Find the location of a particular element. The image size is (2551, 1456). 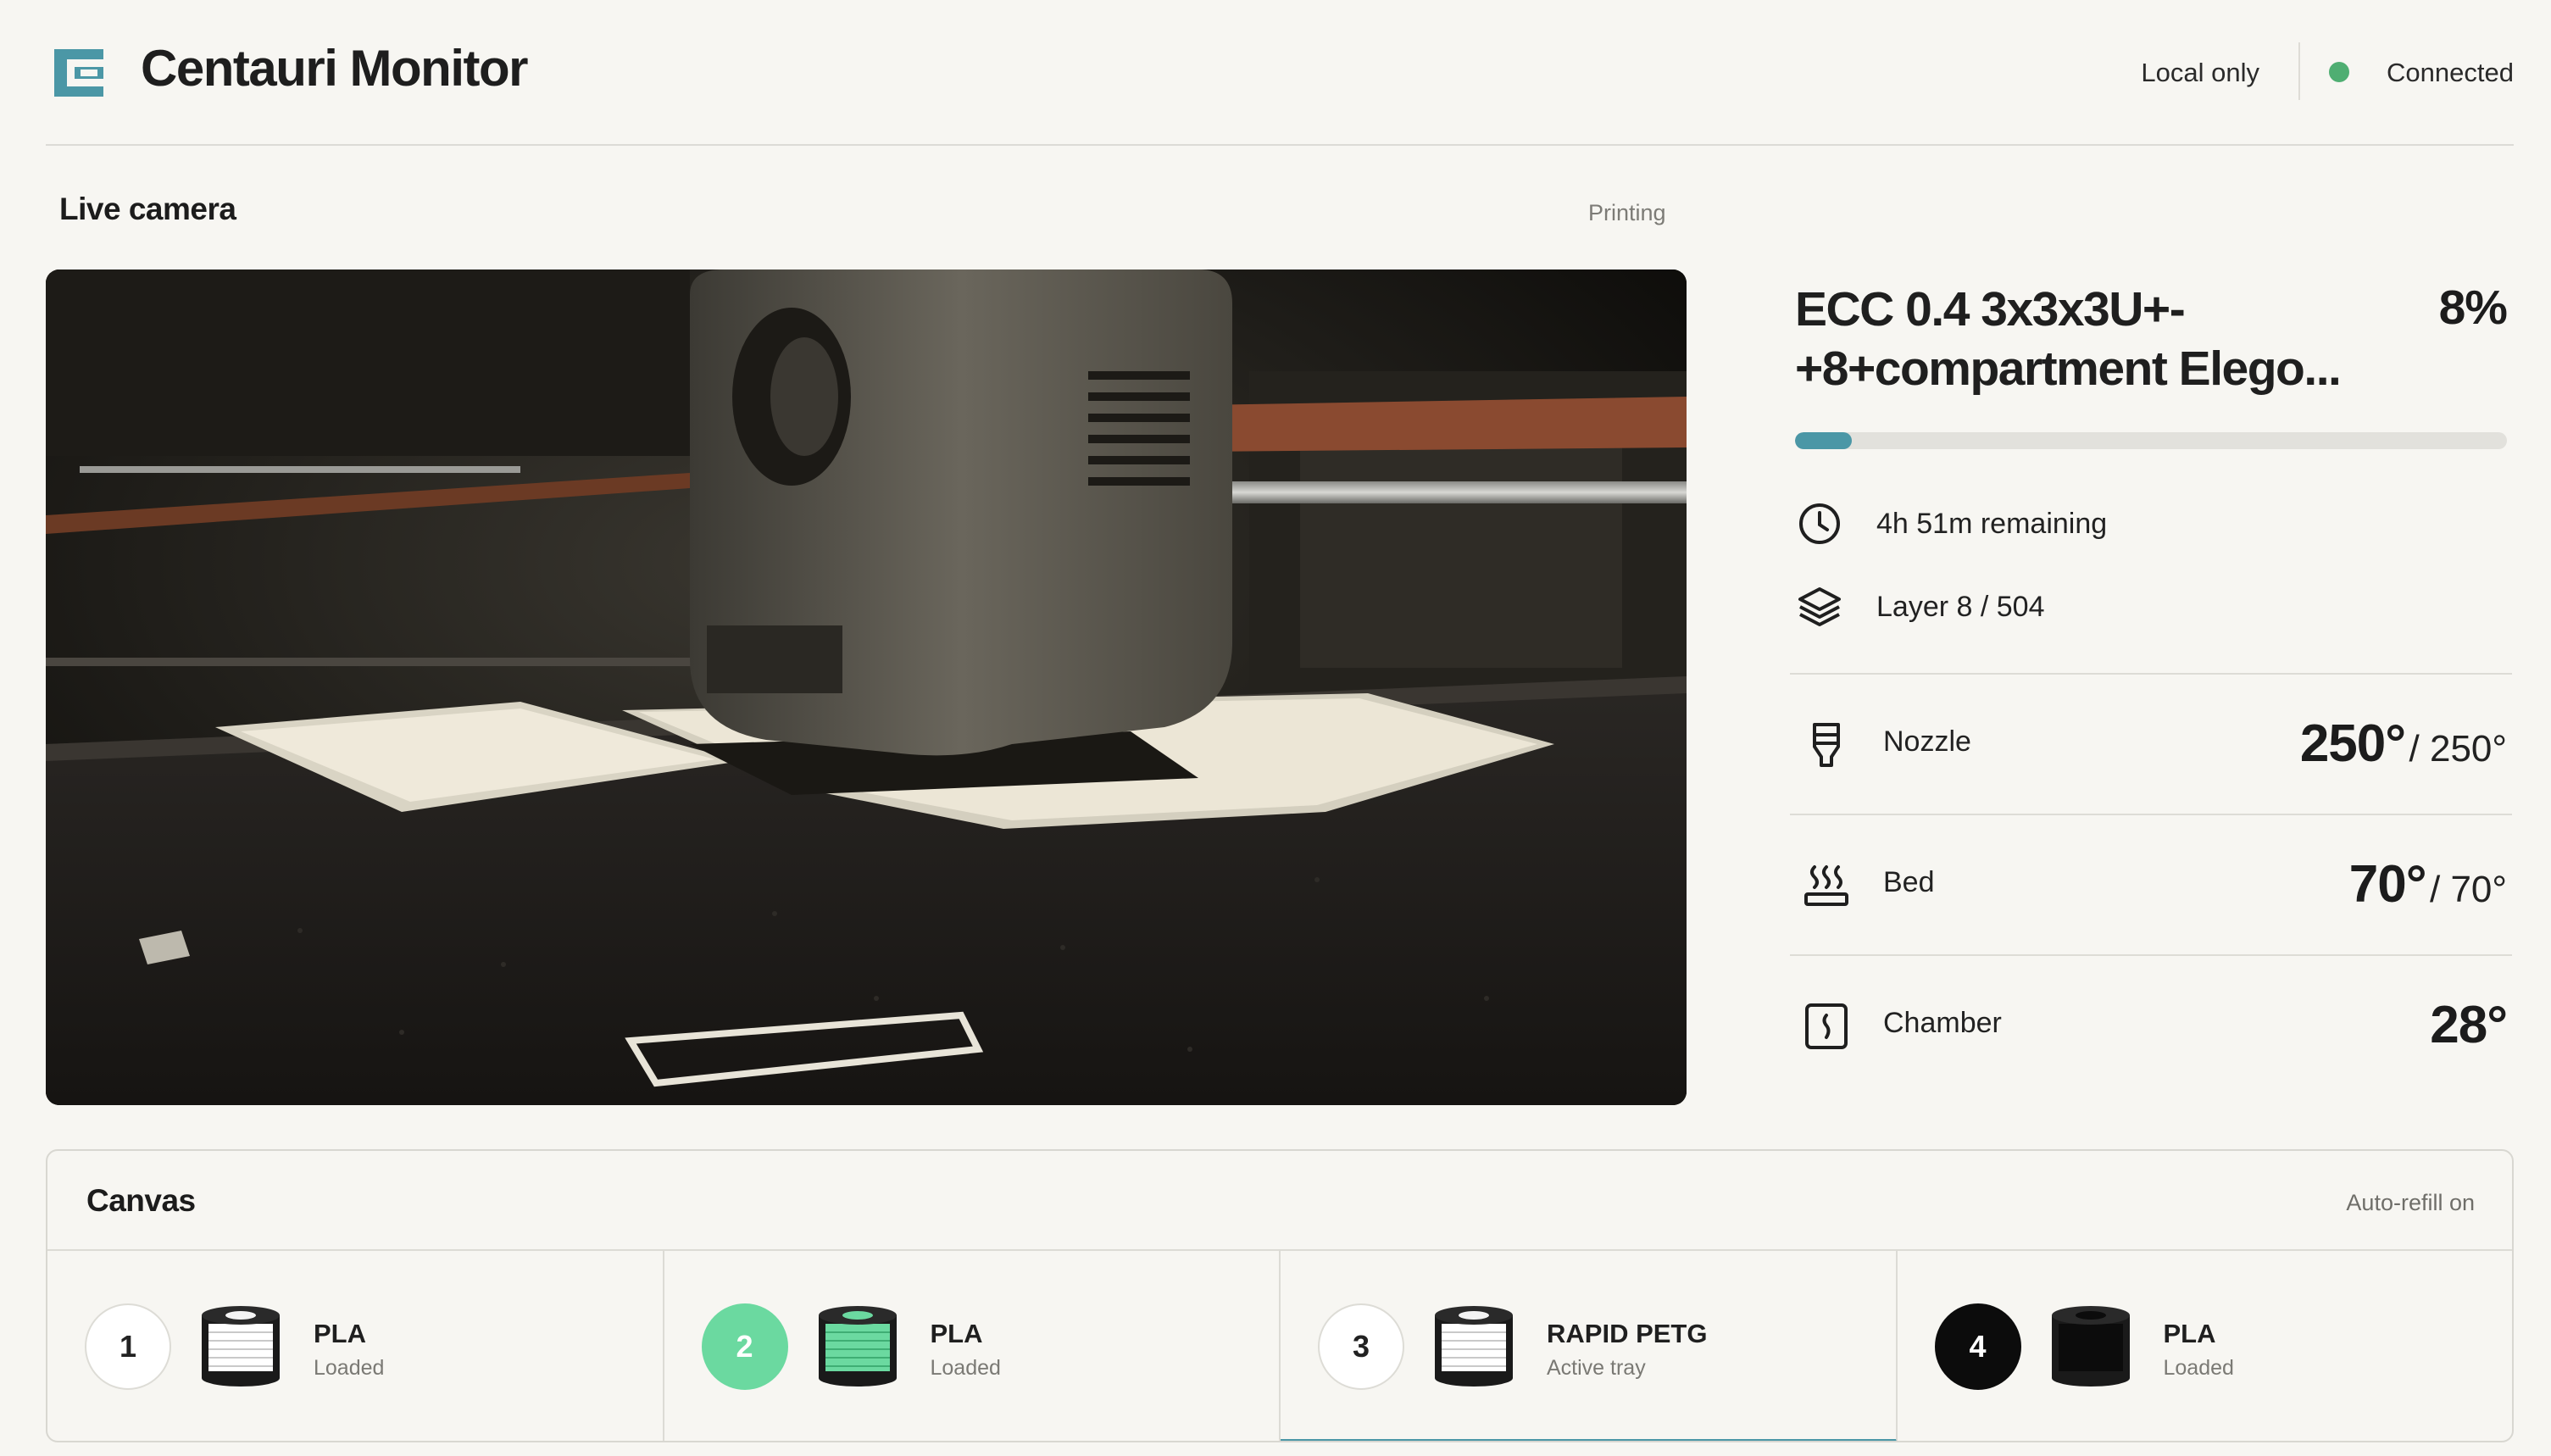

job-name-line1: ECC 0.4 3x3x3U+- is located at coordinates (1991, 309).